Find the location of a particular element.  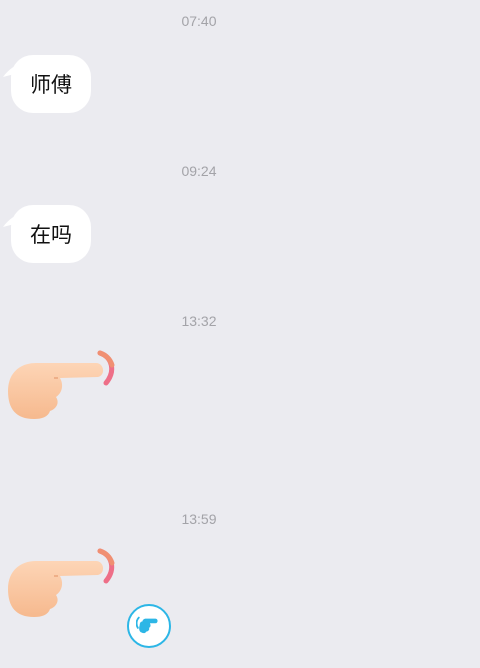

timestamp: 07:40 is located at coordinates (199, 21).